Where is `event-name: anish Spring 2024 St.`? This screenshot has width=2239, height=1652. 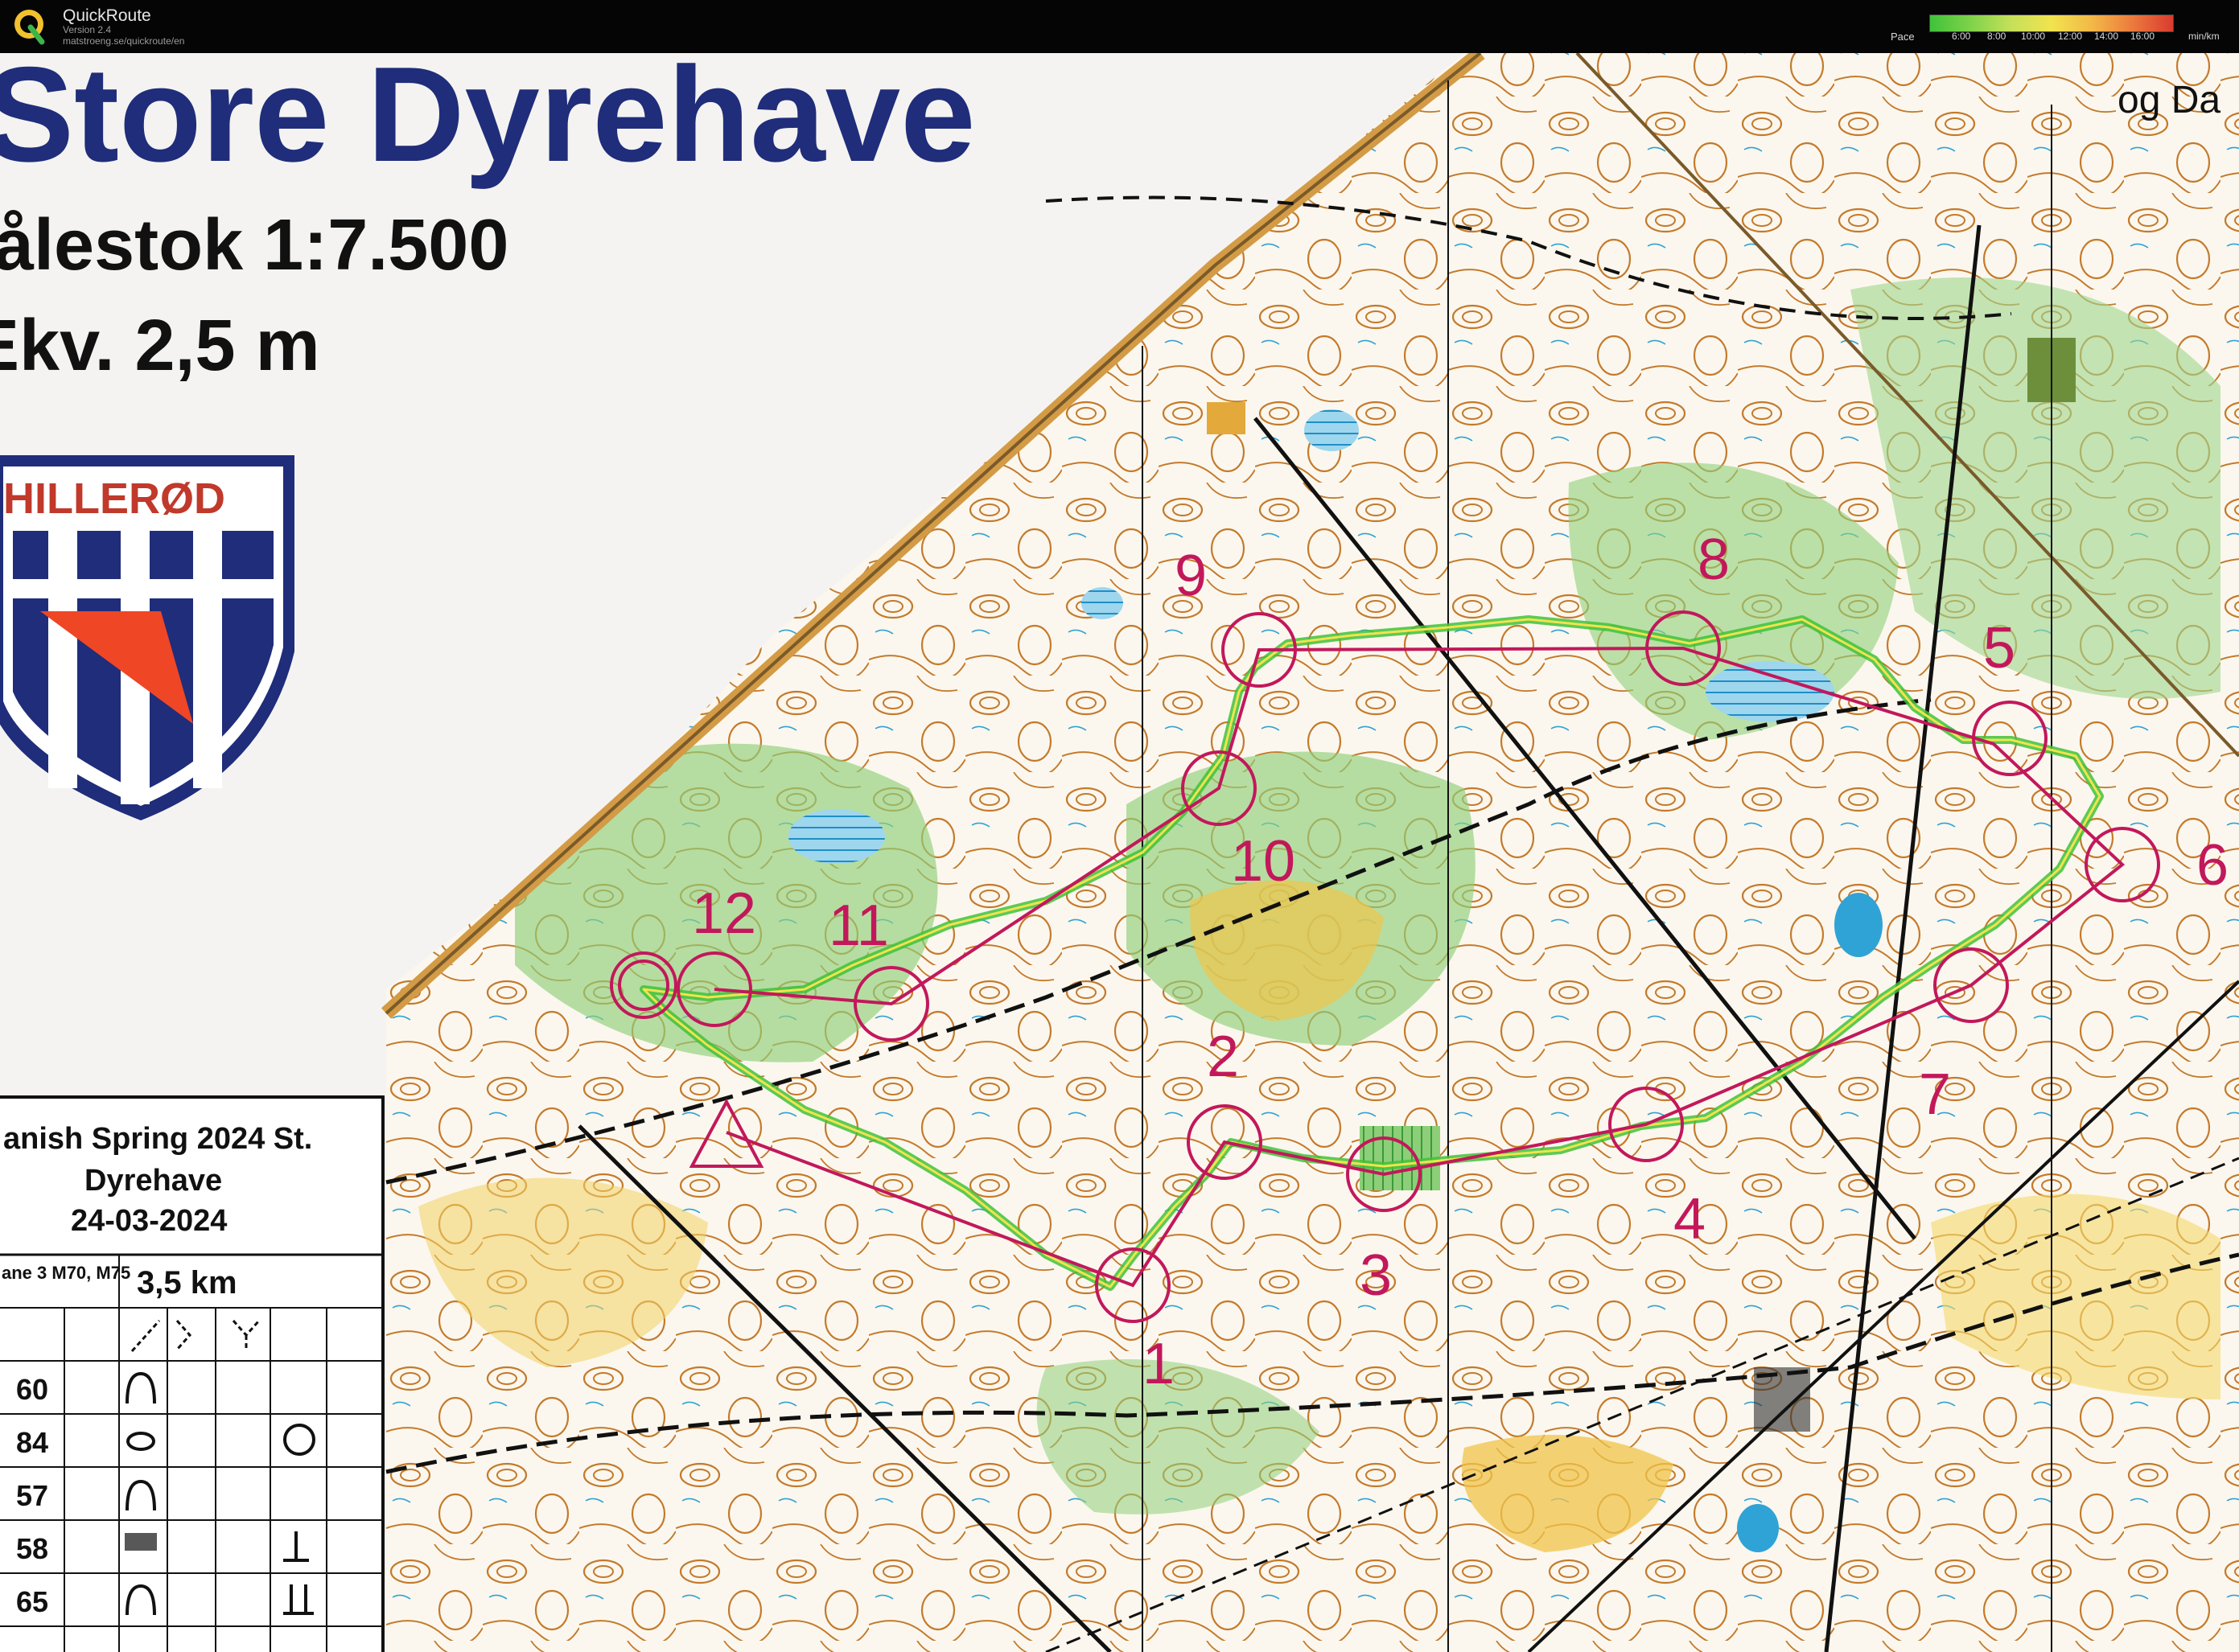 event-name: anish Spring 2024 St. is located at coordinates (157, 1139).